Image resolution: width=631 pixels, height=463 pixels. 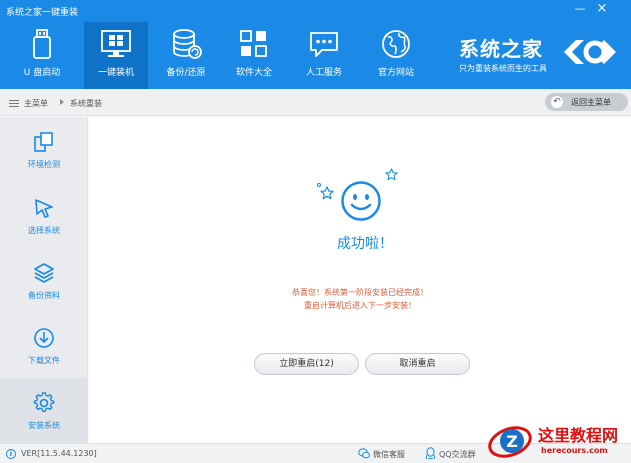 I want to click on watermark-title: 这里教程网, so click(x=578, y=435).